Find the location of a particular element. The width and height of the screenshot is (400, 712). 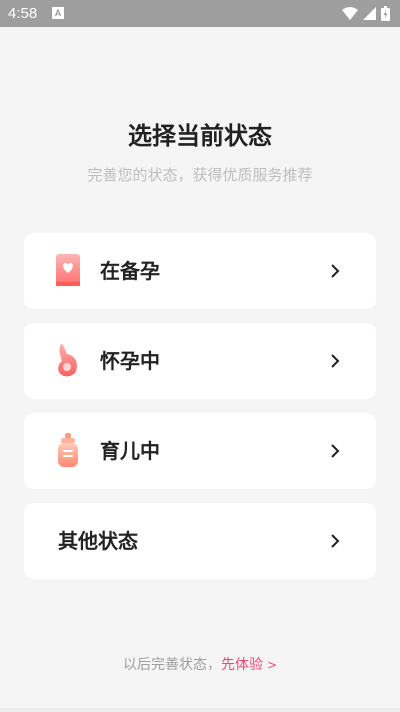

footer: 以后完善状态，先体验 > is located at coordinates (200, 665).